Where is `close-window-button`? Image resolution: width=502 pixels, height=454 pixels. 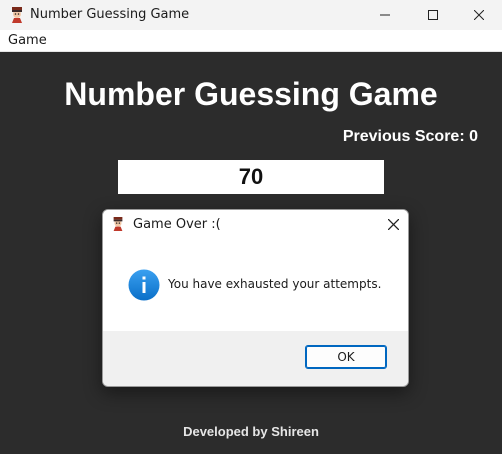
close-window-button is located at coordinates (479, 15).